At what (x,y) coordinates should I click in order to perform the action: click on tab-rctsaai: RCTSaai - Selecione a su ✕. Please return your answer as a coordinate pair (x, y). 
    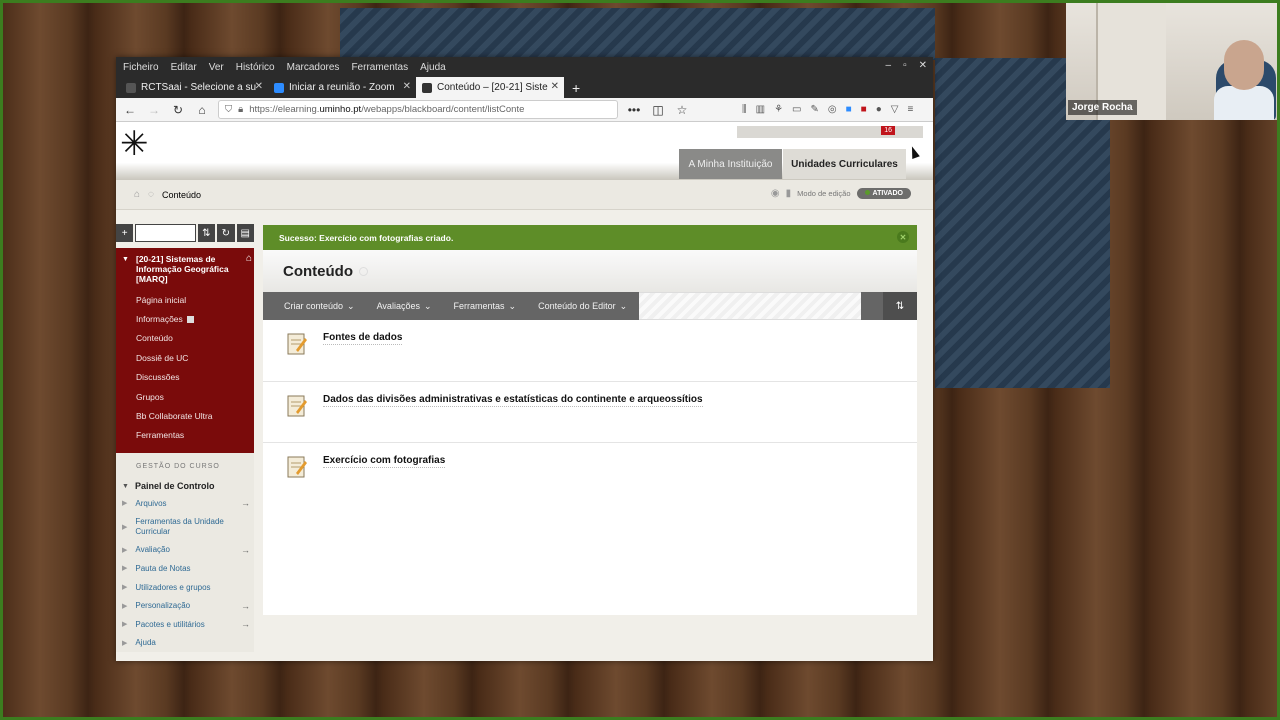
    Looking at the image, I should click on (194, 87).